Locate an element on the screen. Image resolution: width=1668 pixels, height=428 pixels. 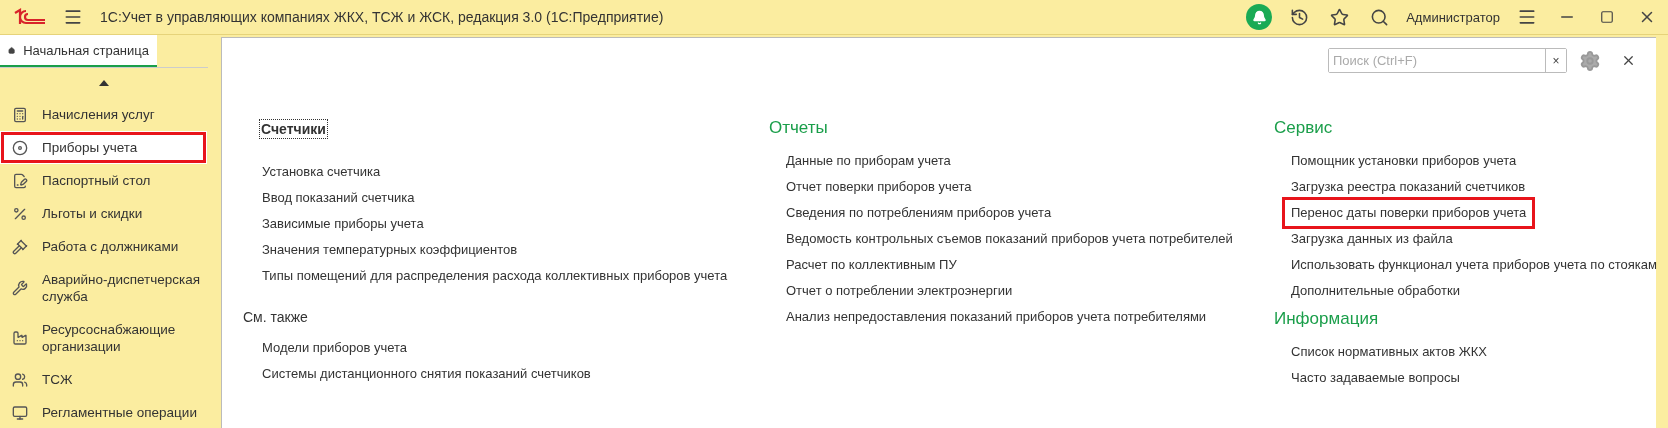
sidebar-item: Работа с должниками is located at coordinates (103, 246).